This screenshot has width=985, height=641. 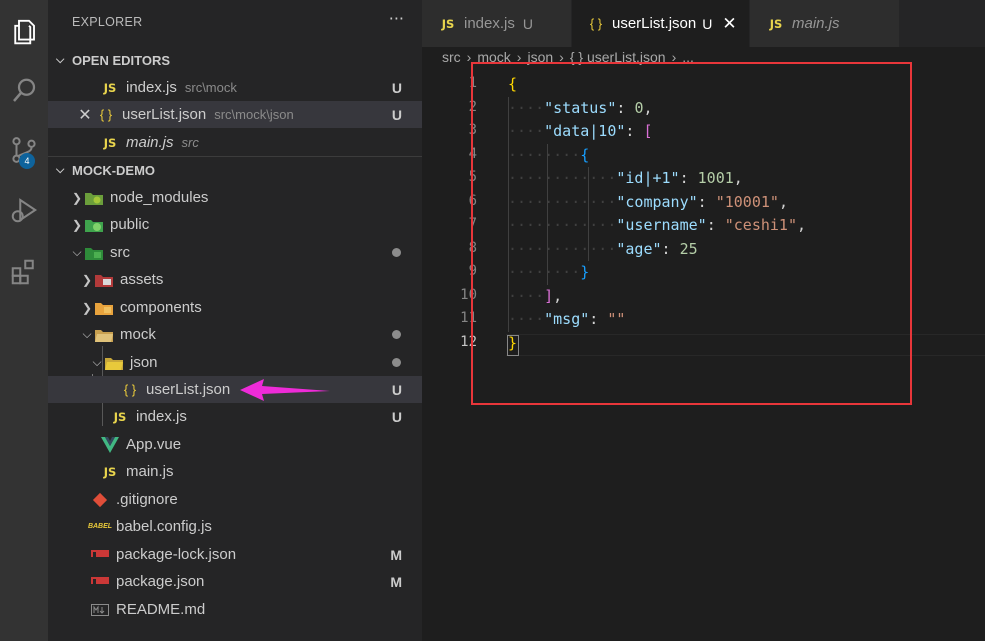 What do you see at coordinates (190, 142) in the screenshot?
I see `open-editor-path: src` at bounding box center [190, 142].